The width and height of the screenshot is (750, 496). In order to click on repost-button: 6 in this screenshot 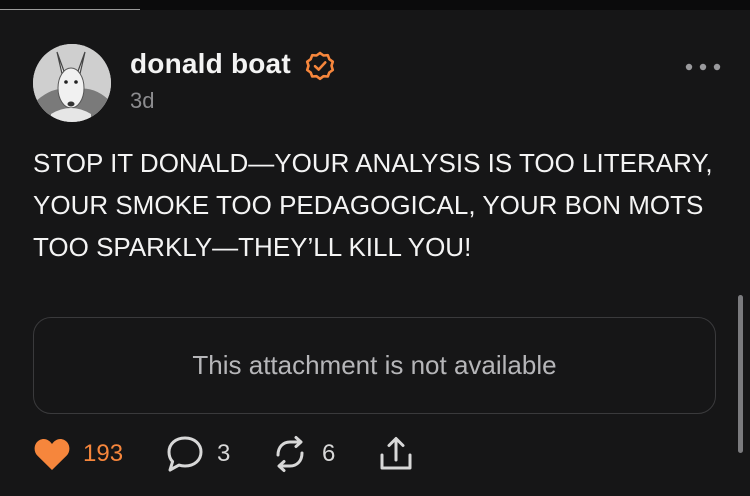, I will do `click(302, 454)`.